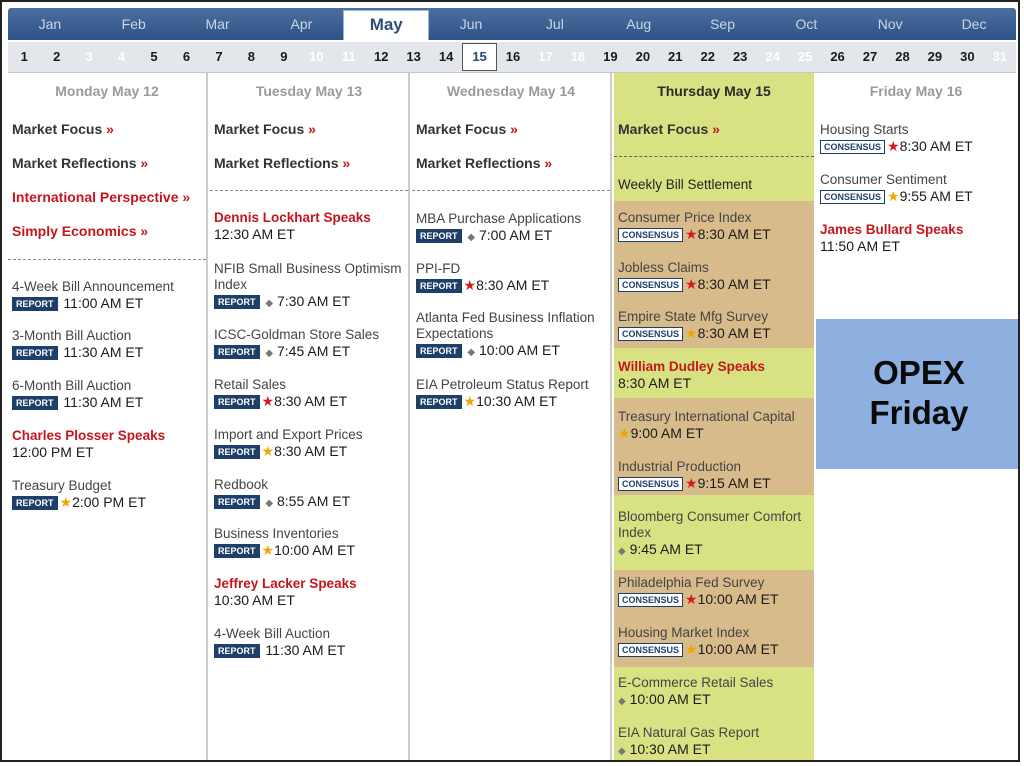 The height and width of the screenshot is (766, 1024). I want to click on event-item: 4-Week Bill Auction REPORT 11:30 AM ET, so click(310, 642).